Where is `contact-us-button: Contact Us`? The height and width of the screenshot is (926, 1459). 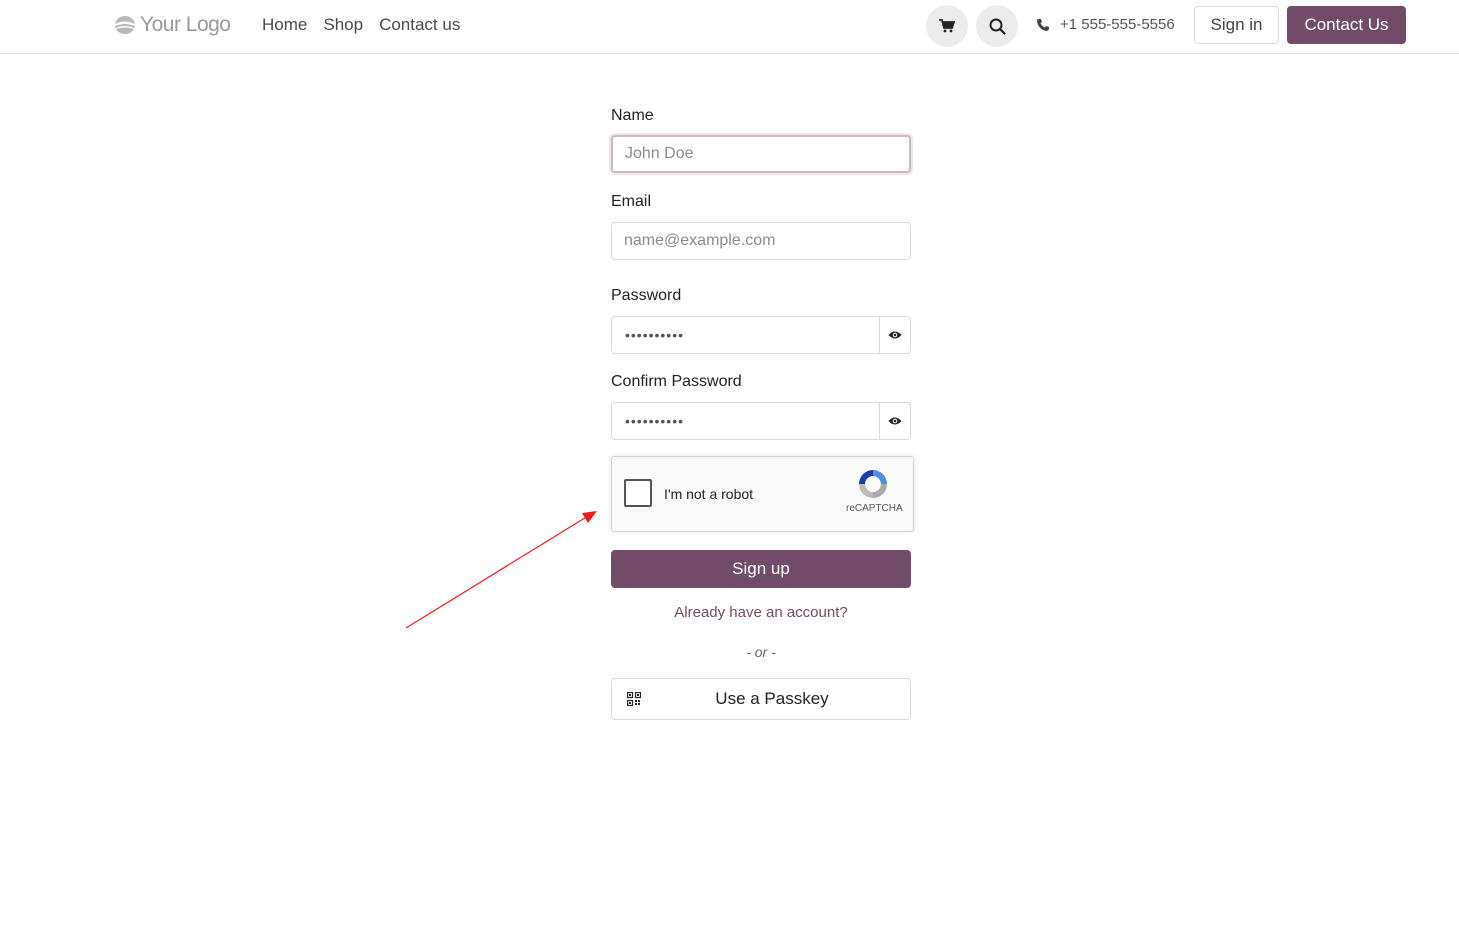
contact-us-button: Contact Us is located at coordinates (1346, 25).